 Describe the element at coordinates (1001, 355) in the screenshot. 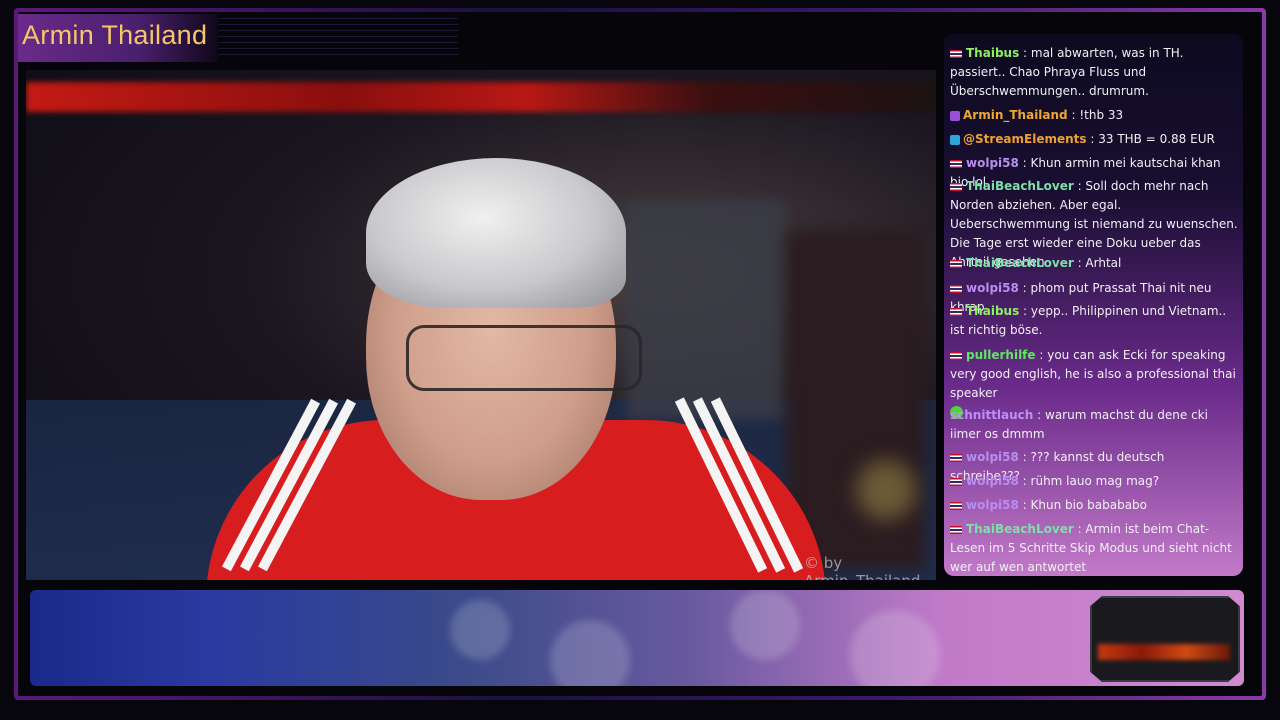

I see `chat-username: pullerhilfe` at that location.